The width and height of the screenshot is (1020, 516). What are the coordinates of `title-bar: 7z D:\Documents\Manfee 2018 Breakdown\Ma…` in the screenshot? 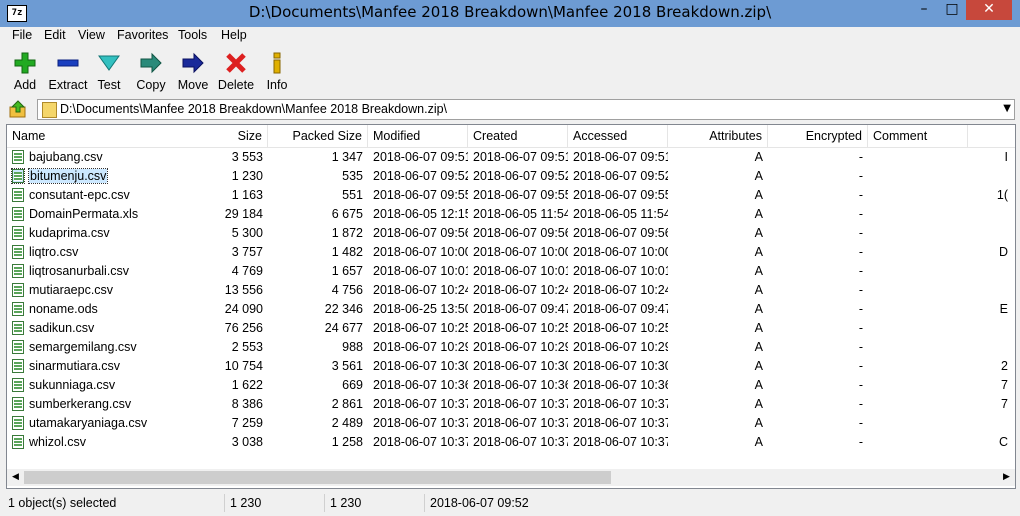 It's located at (510, 13).